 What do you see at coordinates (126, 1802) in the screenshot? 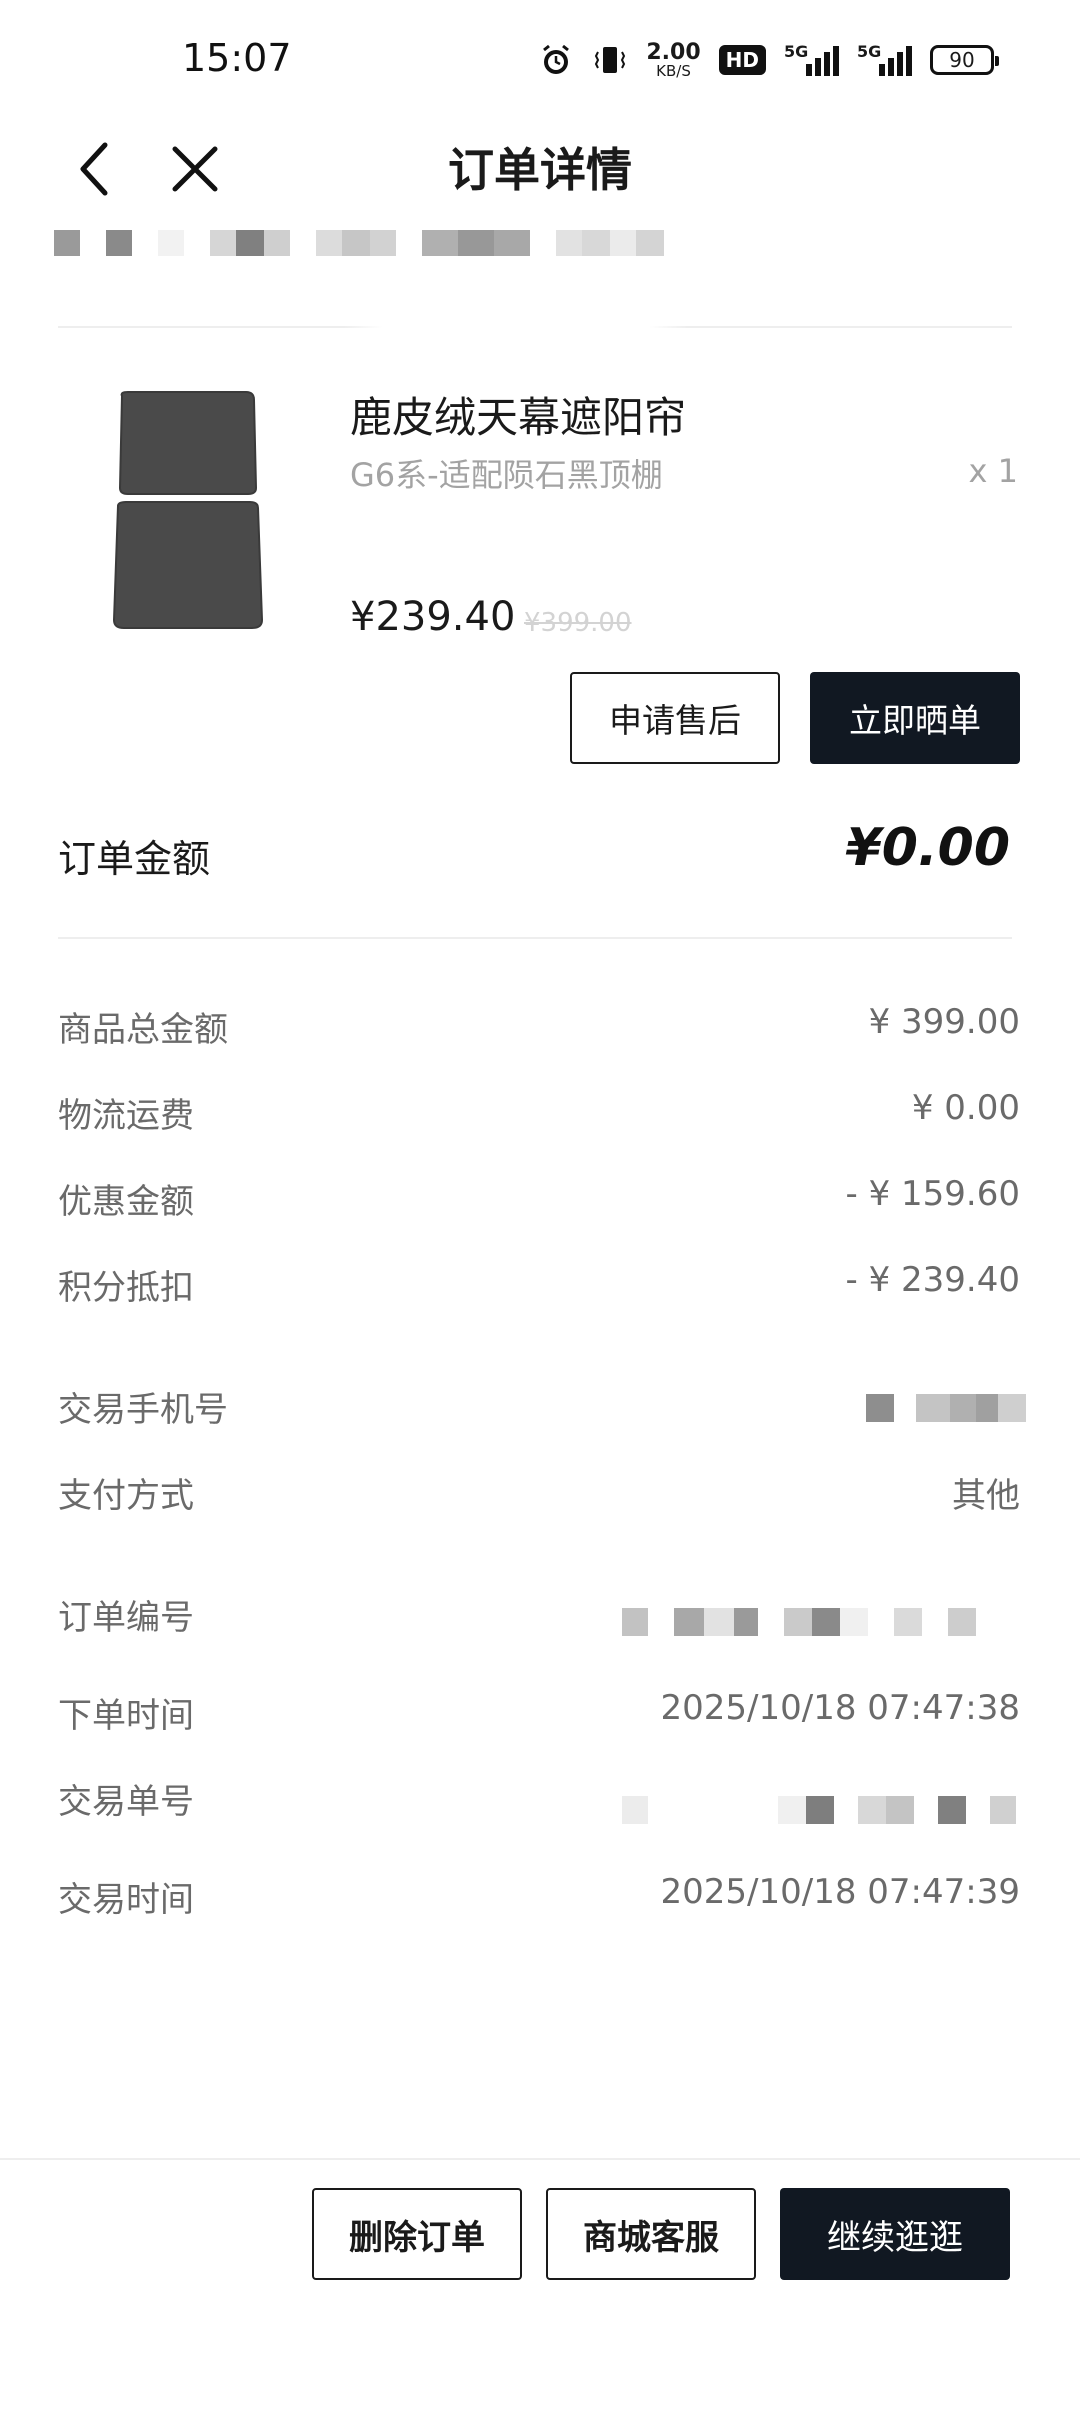
I see `trade-number-label: 交易单号` at bounding box center [126, 1802].